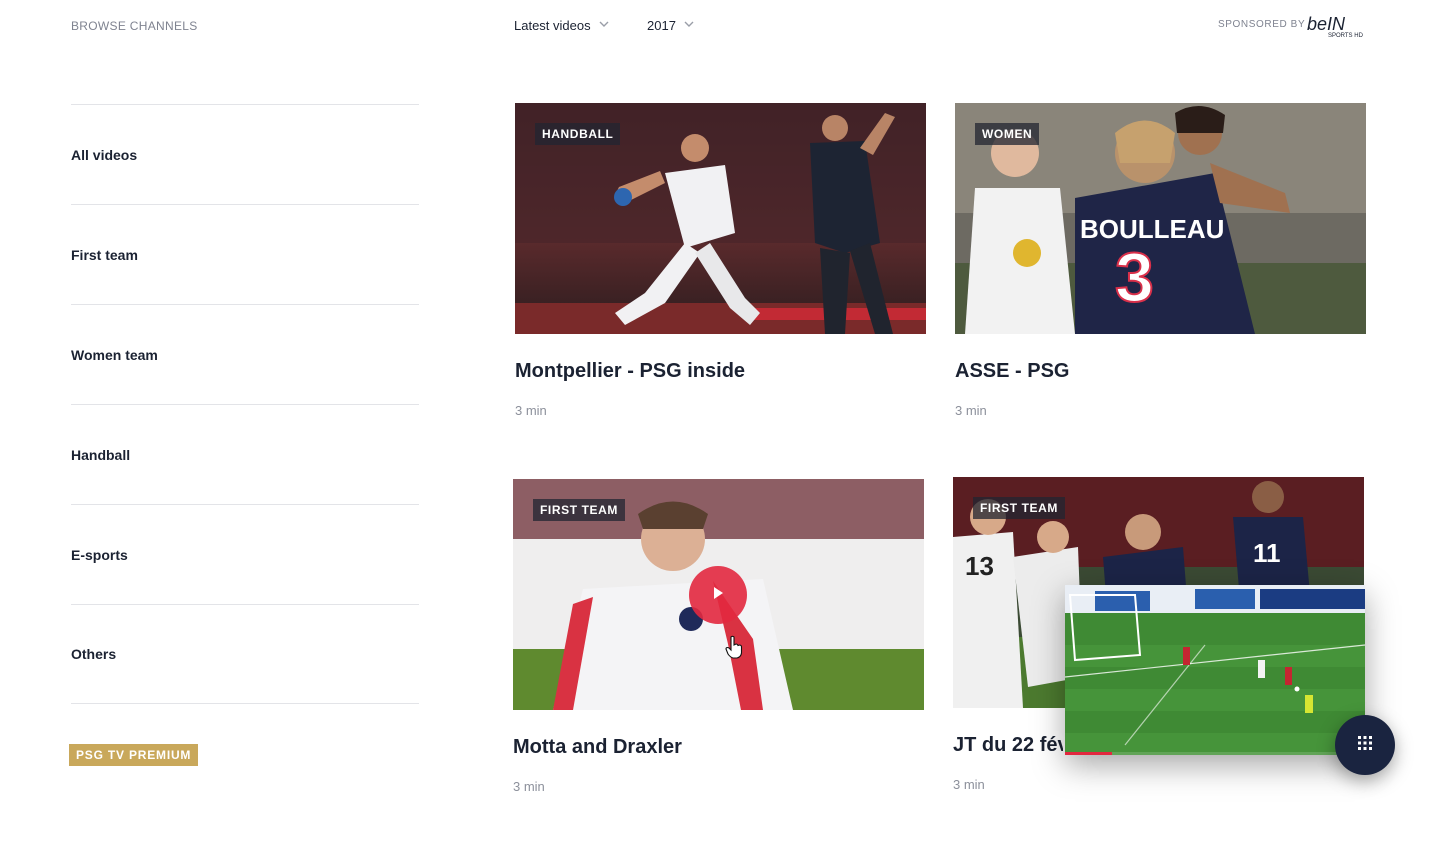 The image size is (1440, 850). Describe the element at coordinates (1008, 745) in the screenshot. I see `video-title: JT du 22 févr` at that location.